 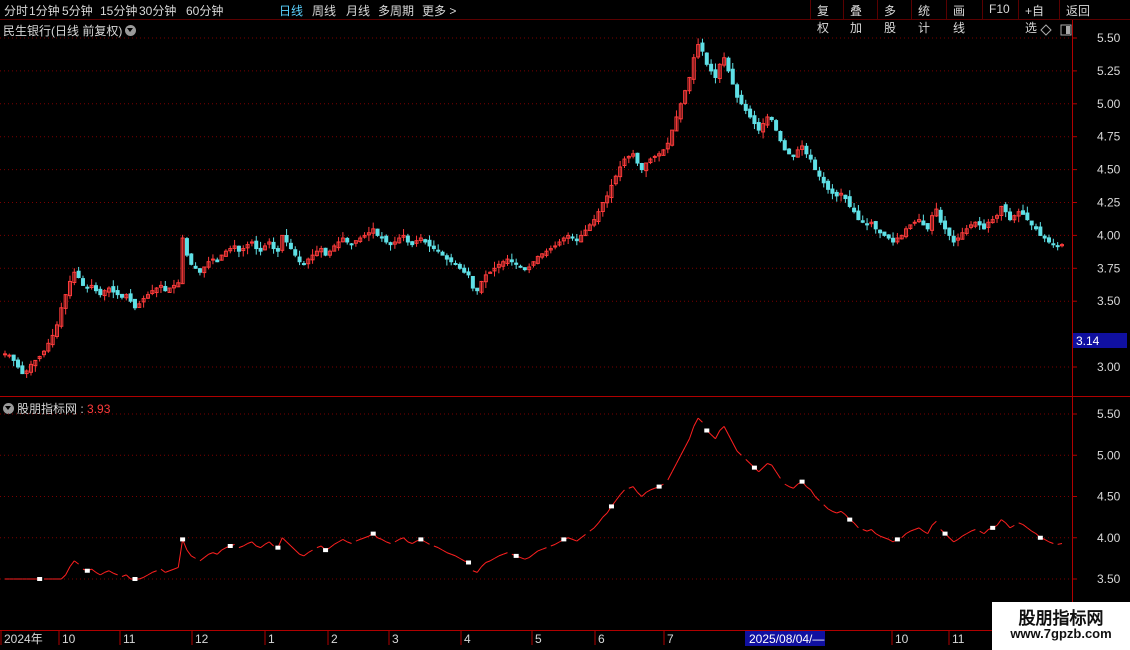 I want to click on time-label: 11, so click(x=129, y=639).